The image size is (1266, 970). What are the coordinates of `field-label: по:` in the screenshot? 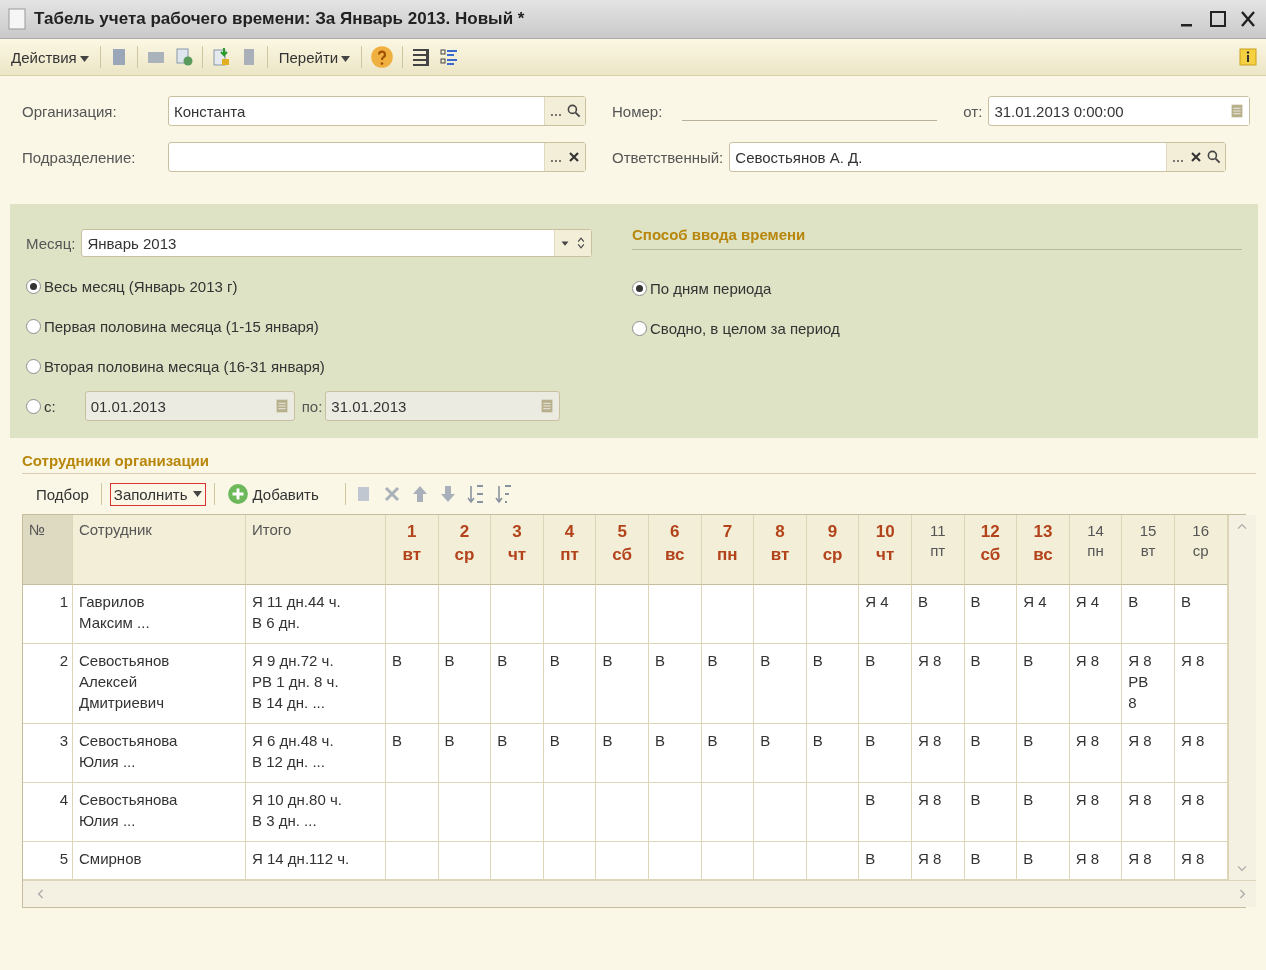 It's located at (312, 406).